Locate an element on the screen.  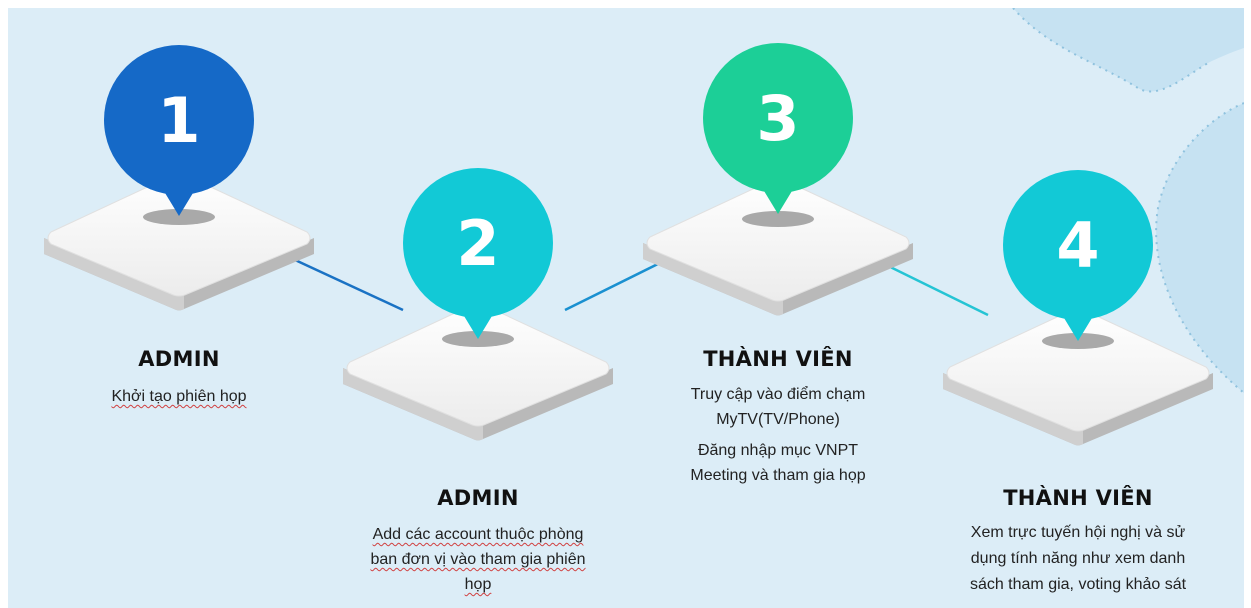
step-1-description: Khởi tạo phiên họp is located at coordinates (179, 399).